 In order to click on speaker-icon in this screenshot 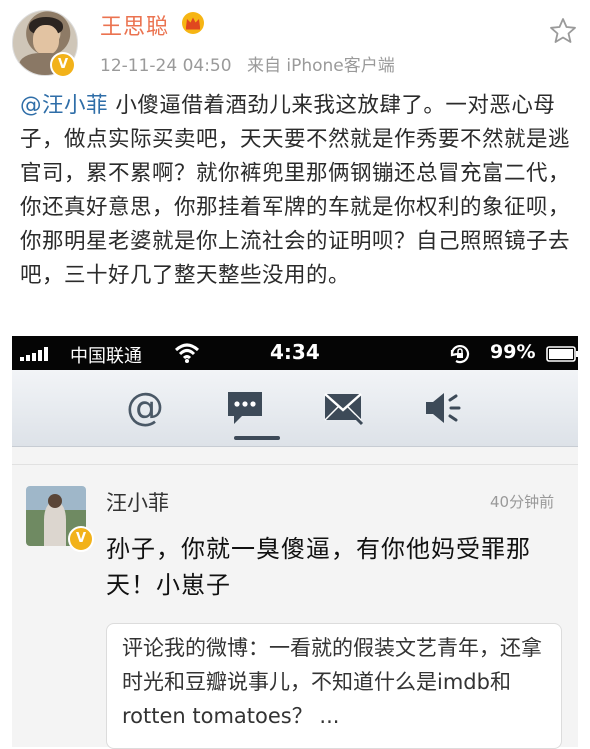, I will do `click(441, 408)`.